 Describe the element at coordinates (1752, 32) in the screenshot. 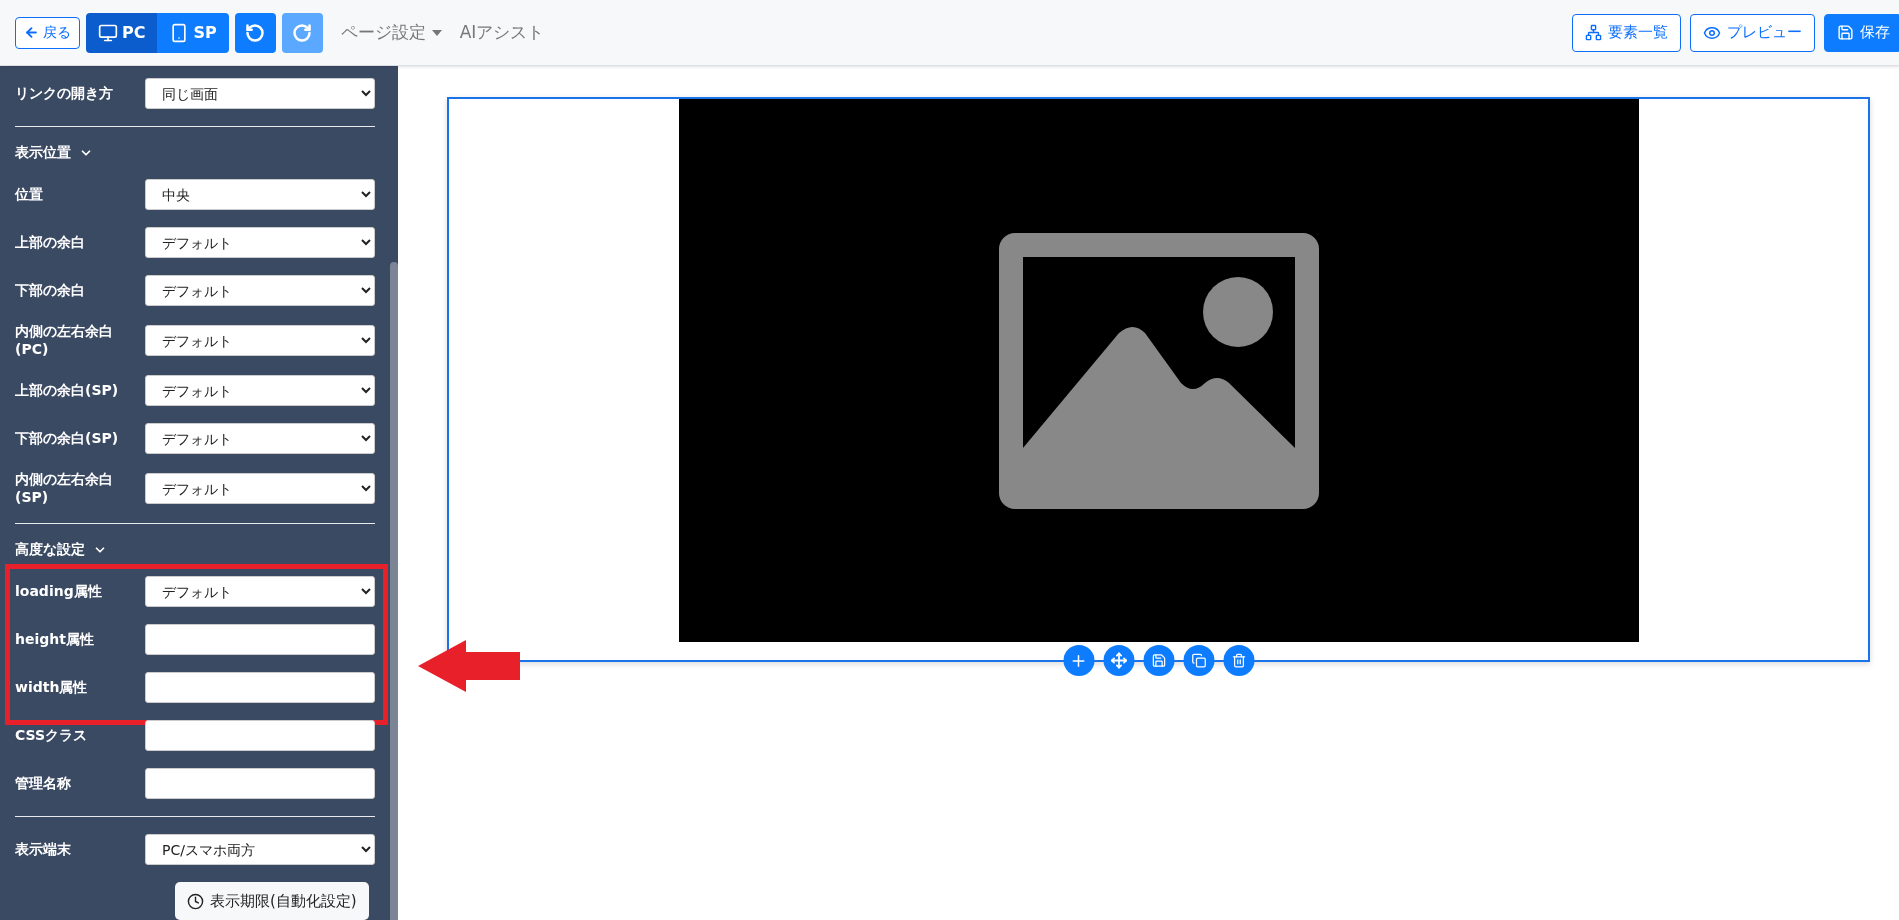

I see `preview-button: プレビュー` at that location.